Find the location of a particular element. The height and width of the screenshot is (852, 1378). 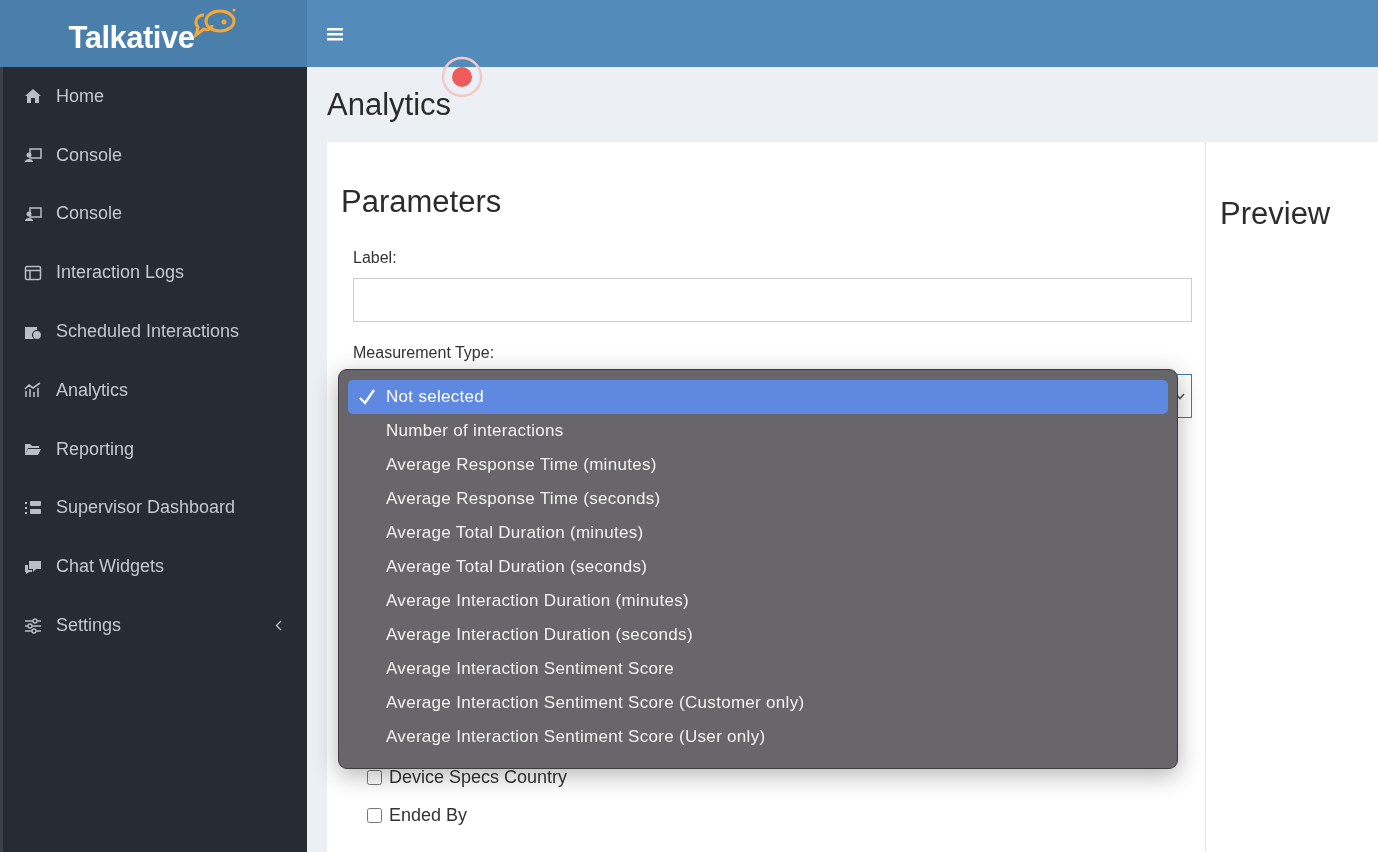

sliders-icon is located at coordinates (33, 625).